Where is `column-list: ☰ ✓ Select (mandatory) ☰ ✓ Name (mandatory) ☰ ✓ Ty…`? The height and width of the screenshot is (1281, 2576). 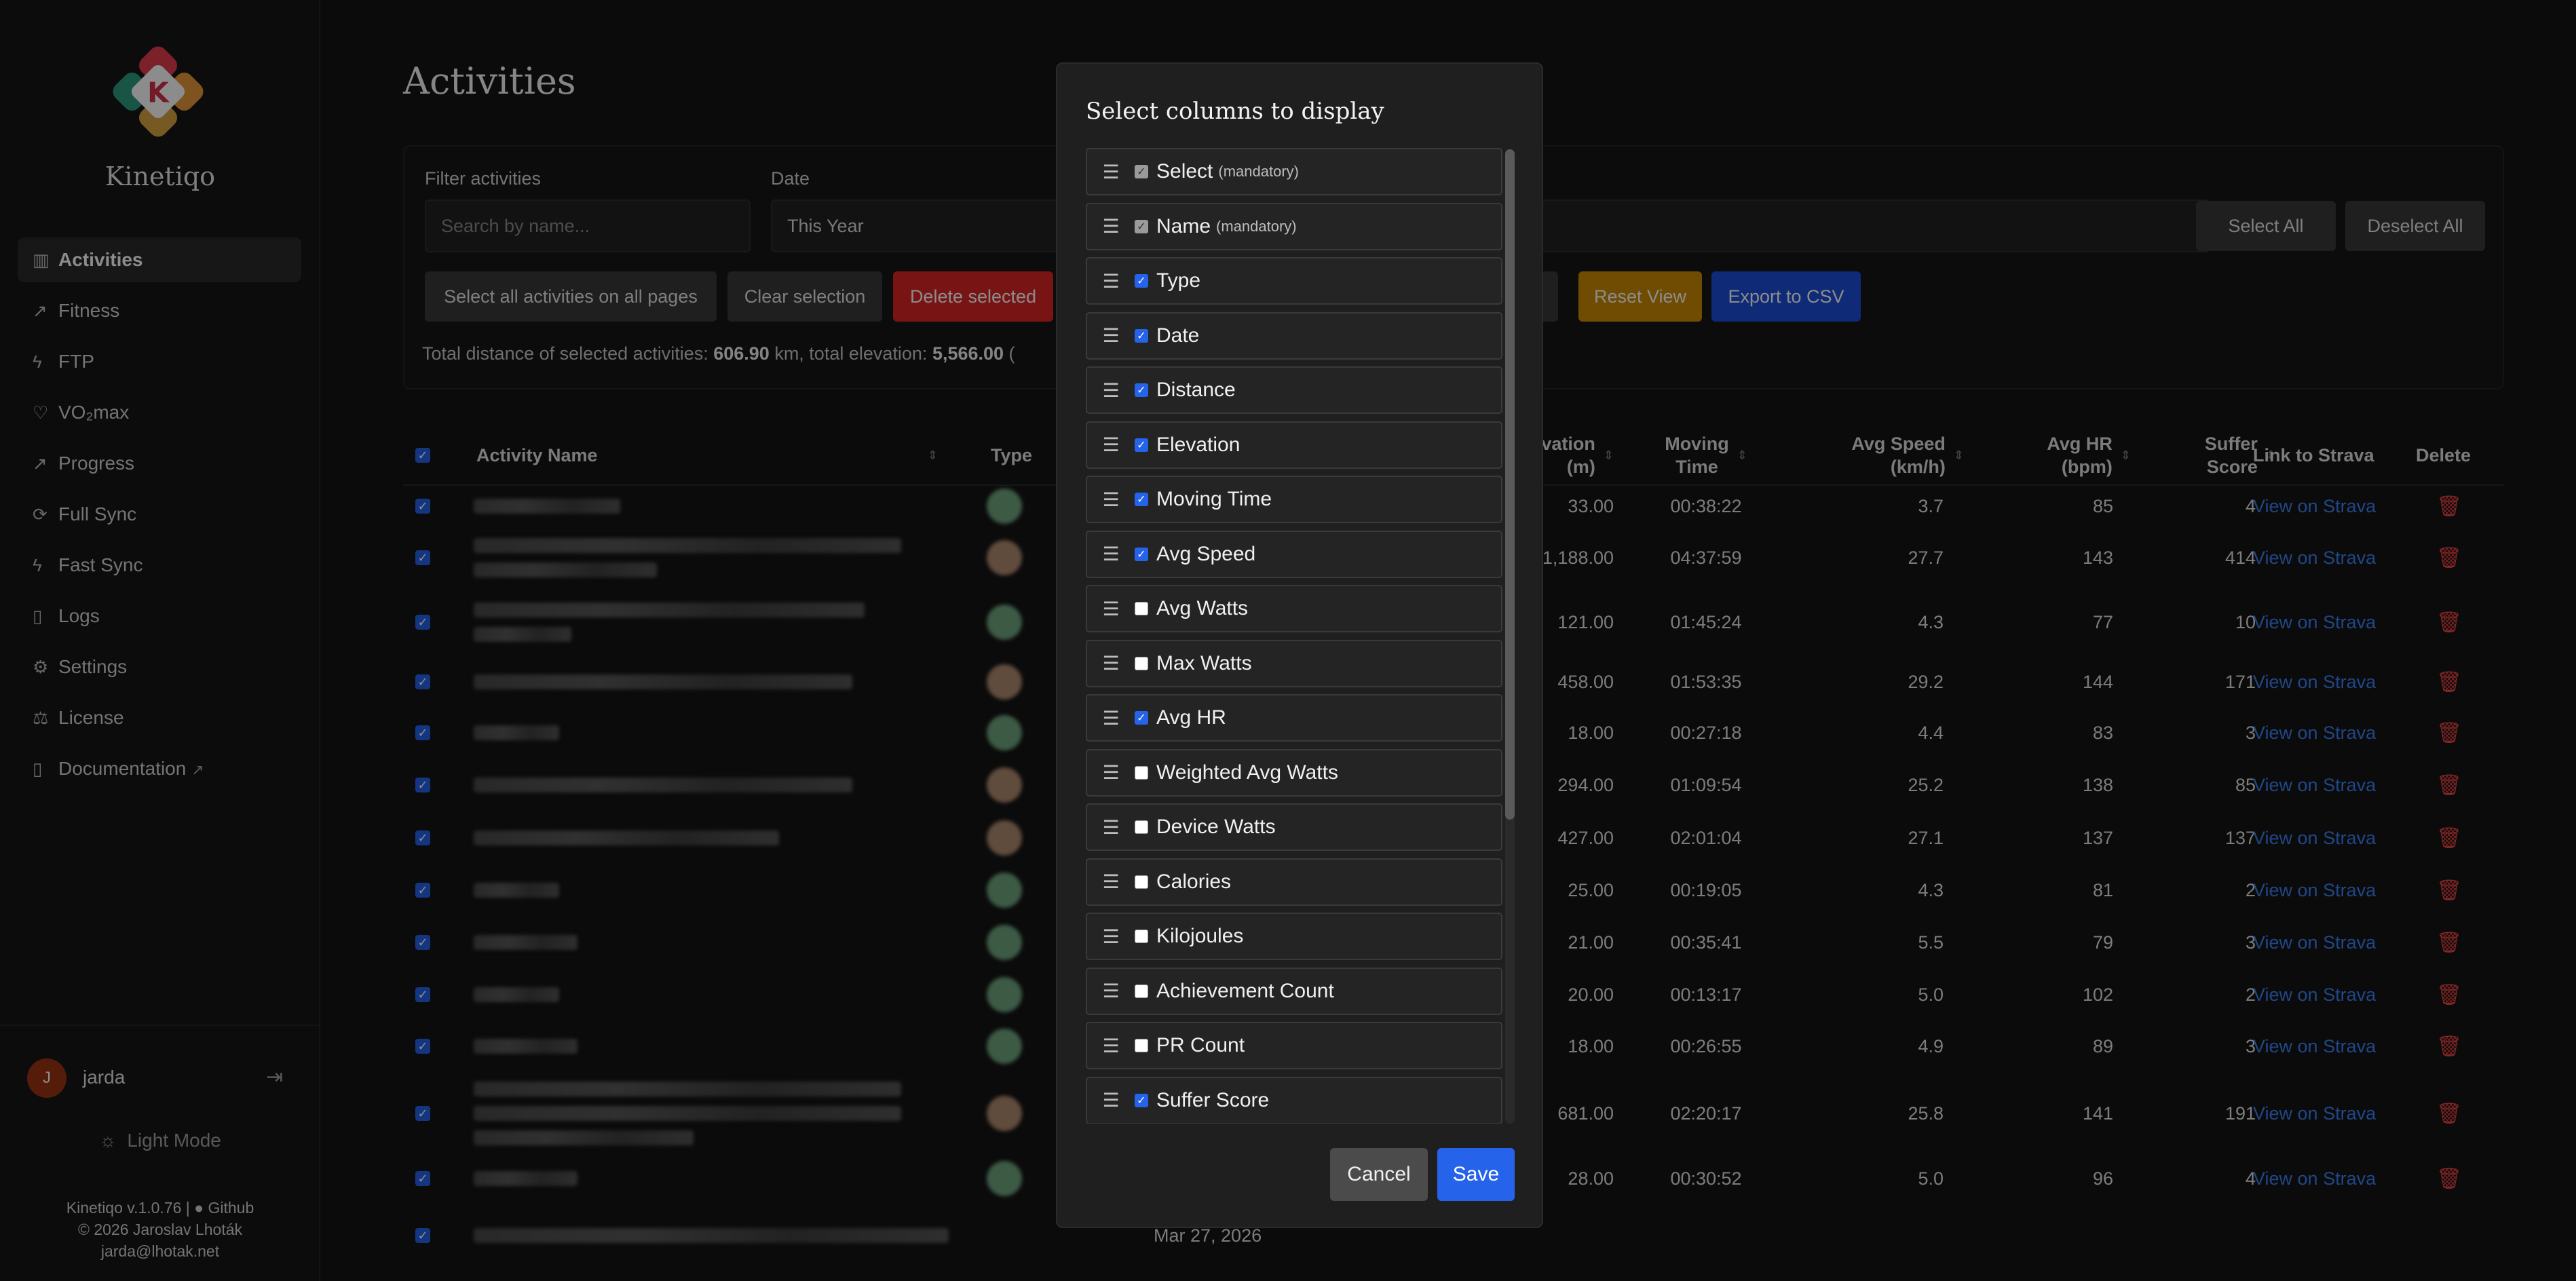
column-list: ☰ ✓ Select (mandatory) ☰ ✓ Name (mandatory) ☰ ✓ Ty… is located at coordinates (1294, 636).